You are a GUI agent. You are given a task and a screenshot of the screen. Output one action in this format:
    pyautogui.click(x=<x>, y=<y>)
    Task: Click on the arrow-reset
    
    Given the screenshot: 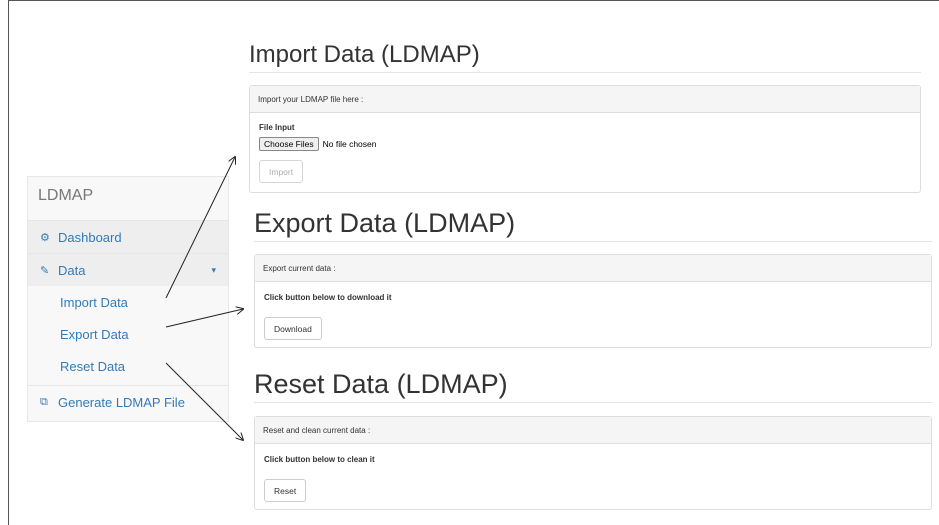 What is the action you would take?
    pyautogui.click(x=204, y=401)
    